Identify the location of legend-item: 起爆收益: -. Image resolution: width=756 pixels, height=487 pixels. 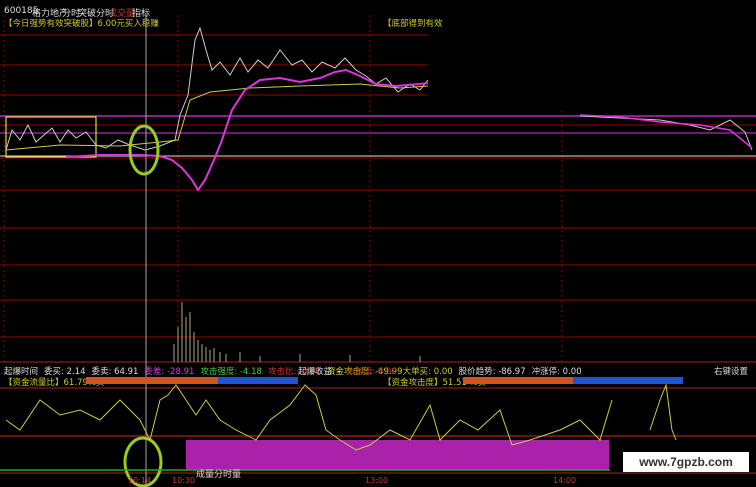
(319, 372).